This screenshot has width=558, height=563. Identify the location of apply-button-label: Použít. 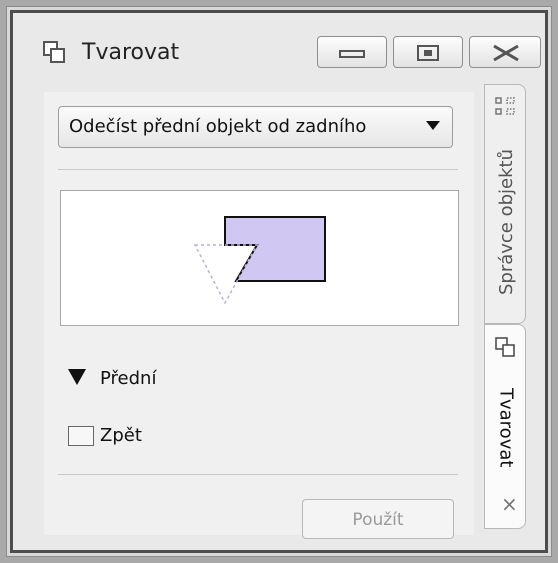
(378, 520).